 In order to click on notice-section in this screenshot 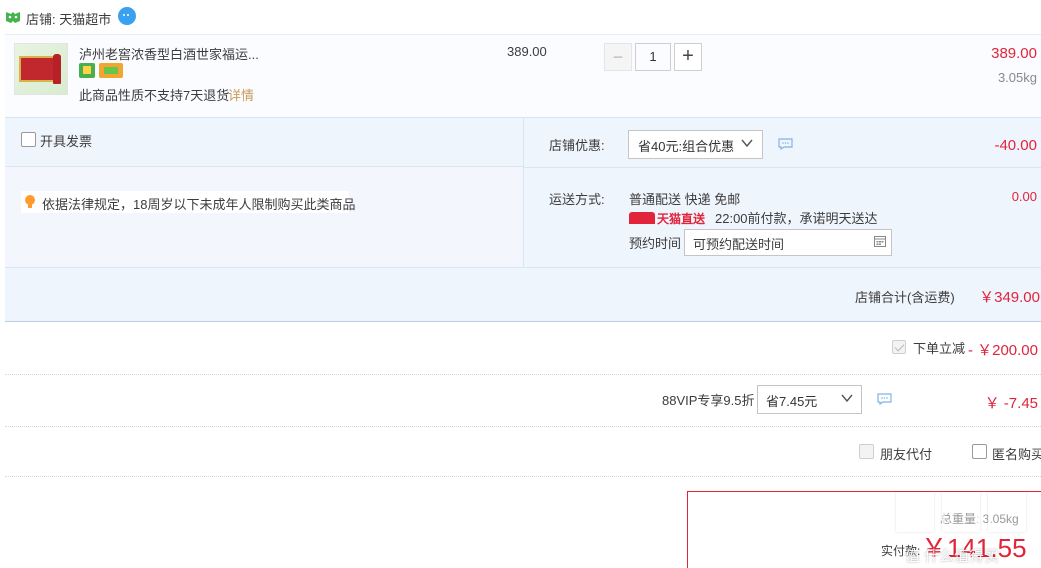, I will do `click(264, 217)`.